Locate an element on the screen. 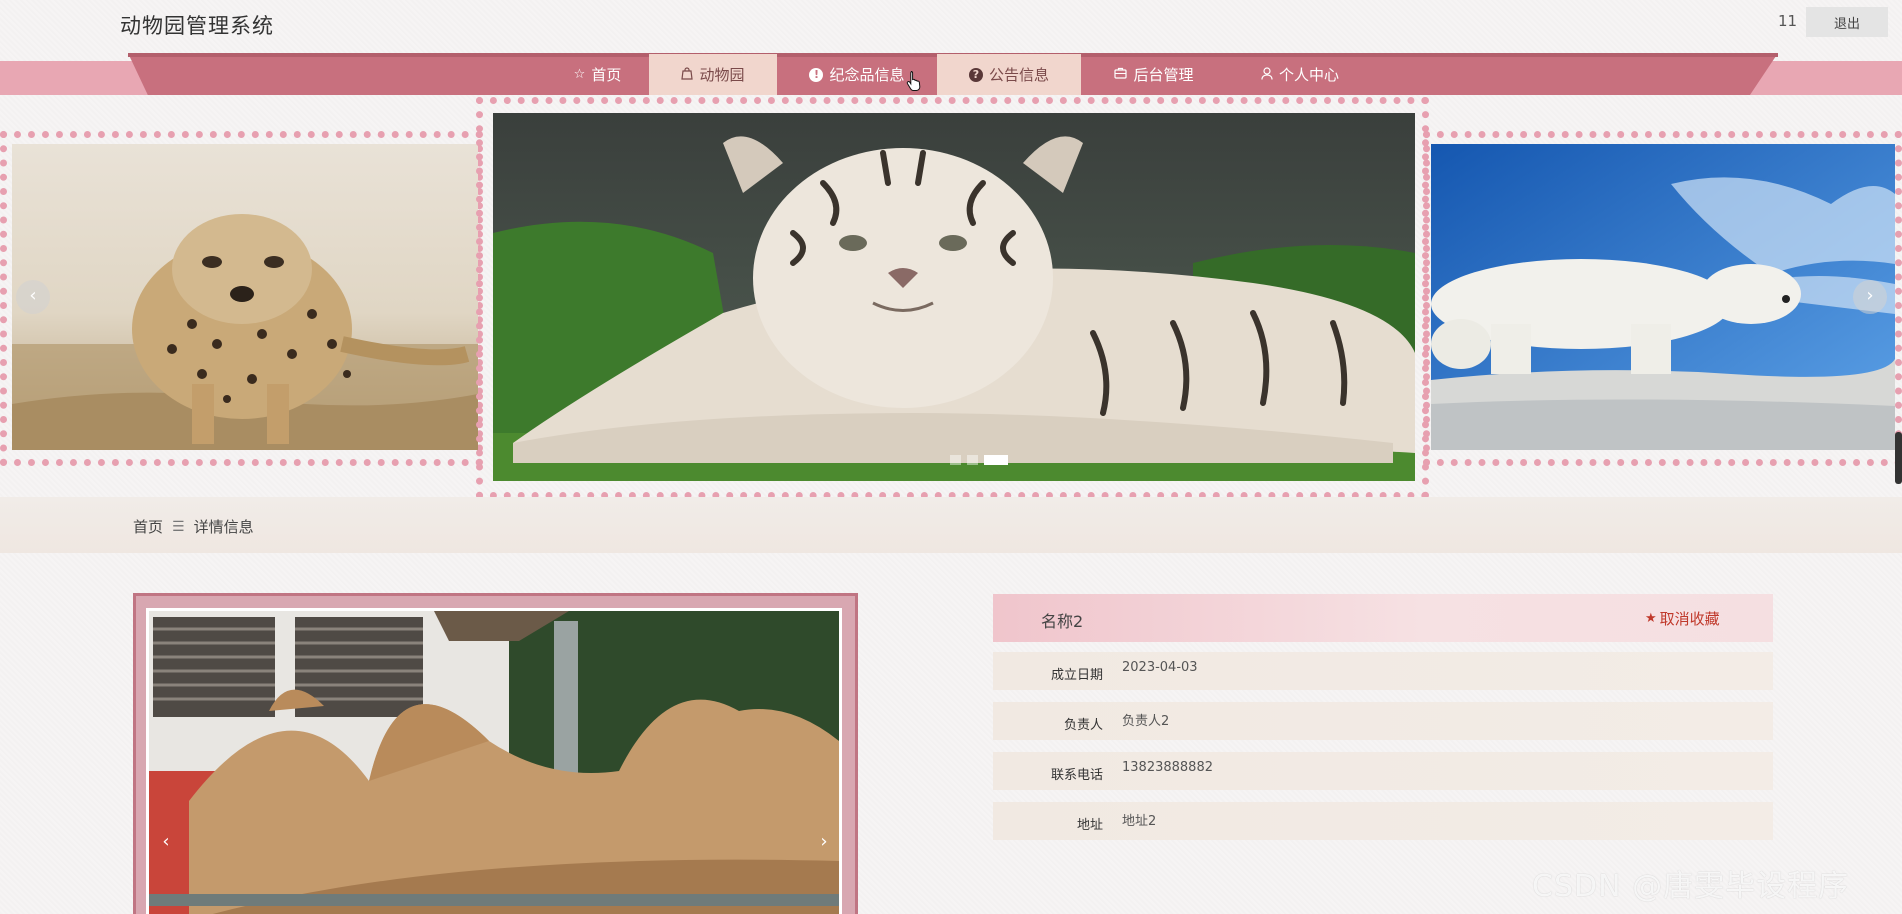 This screenshot has height=914, width=1902. detail-image is located at coordinates (494, 761).